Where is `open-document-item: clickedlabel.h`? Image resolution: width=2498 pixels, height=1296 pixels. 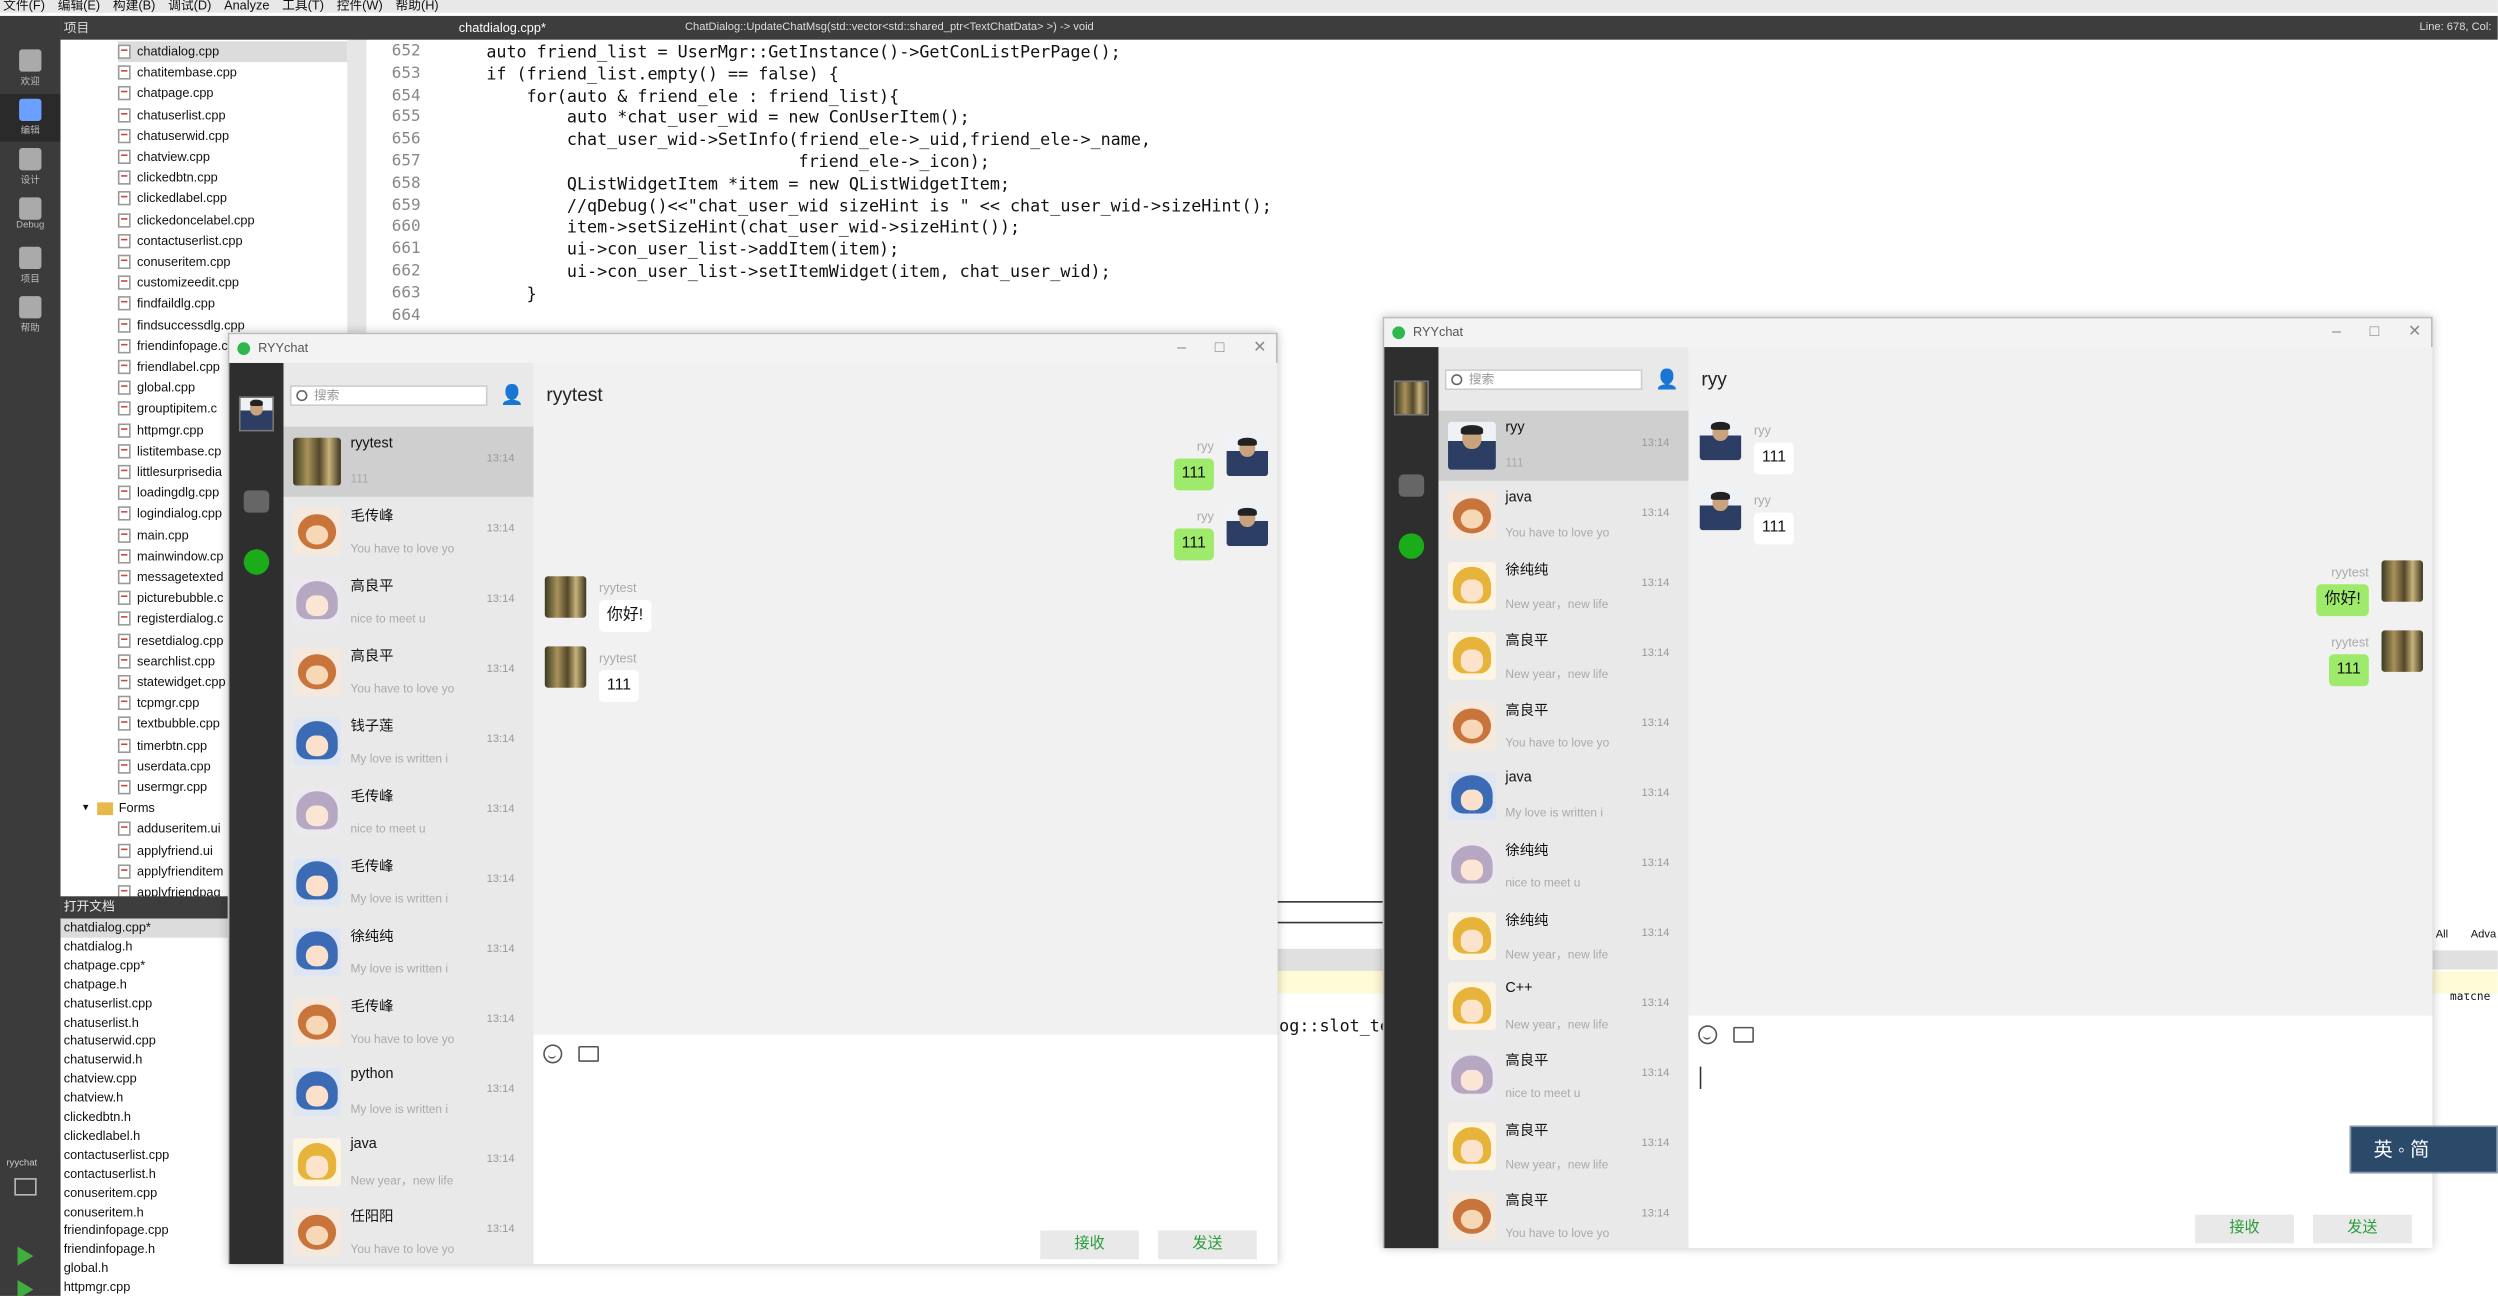 open-document-item: clickedlabel.h is located at coordinates (102, 1136).